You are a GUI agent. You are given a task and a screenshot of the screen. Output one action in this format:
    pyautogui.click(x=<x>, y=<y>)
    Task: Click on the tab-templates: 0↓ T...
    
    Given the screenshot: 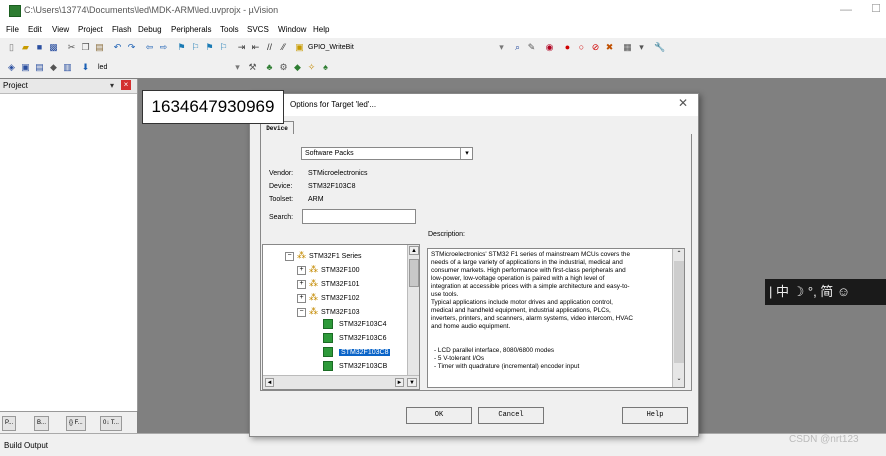 What is the action you would take?
    pyautogui.click(x=111, y=423)
    